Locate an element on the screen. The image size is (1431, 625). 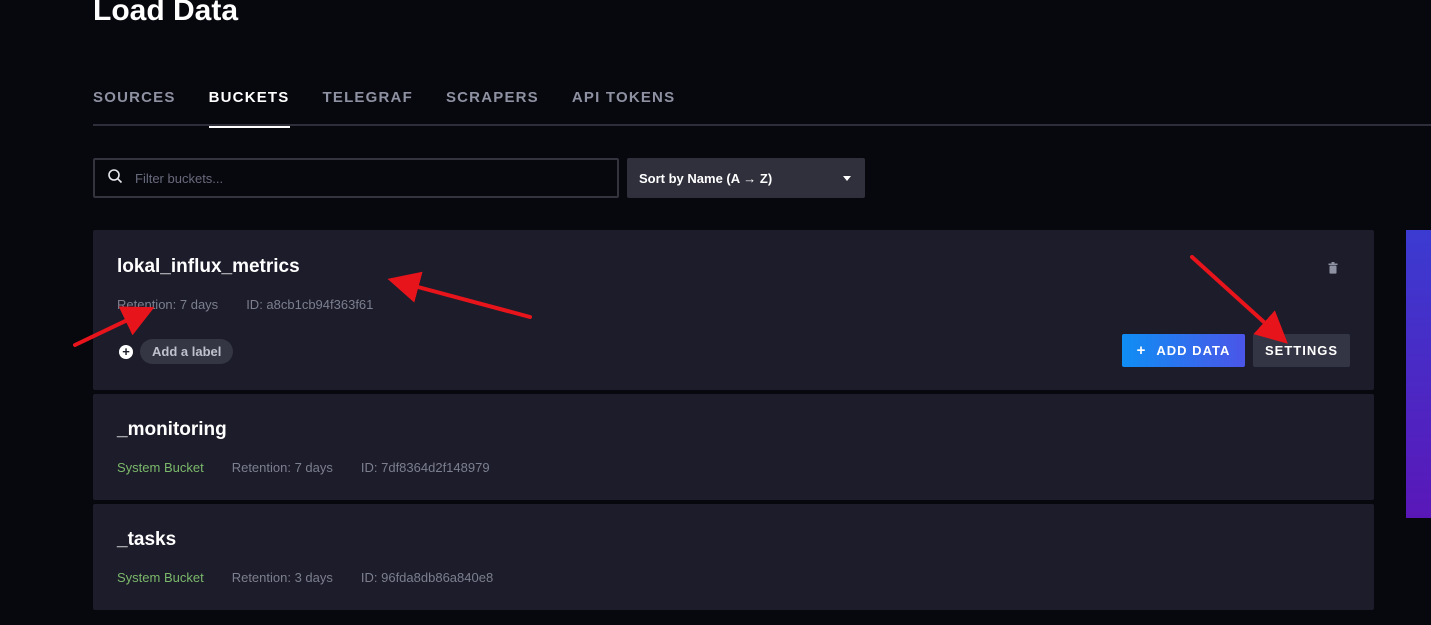
sort-dropdown: Sort by Name (A → Z) is located at coordinates (746, 178).